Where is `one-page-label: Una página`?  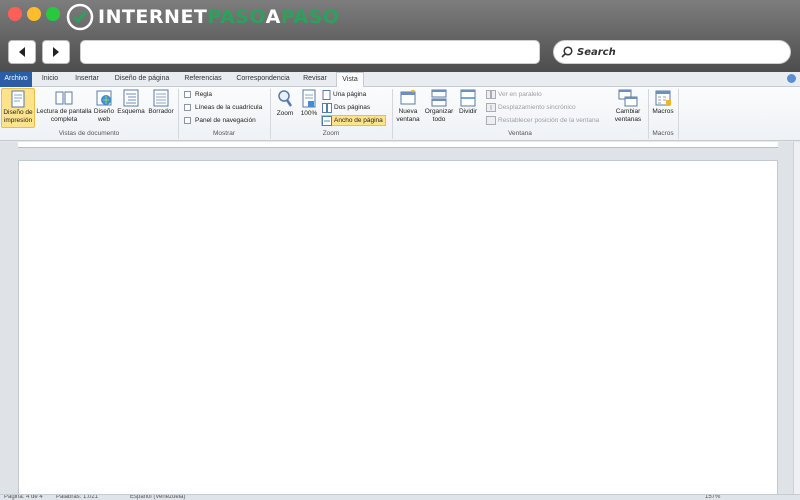
one-page-label: Una página is located at coordinates (350, 94).